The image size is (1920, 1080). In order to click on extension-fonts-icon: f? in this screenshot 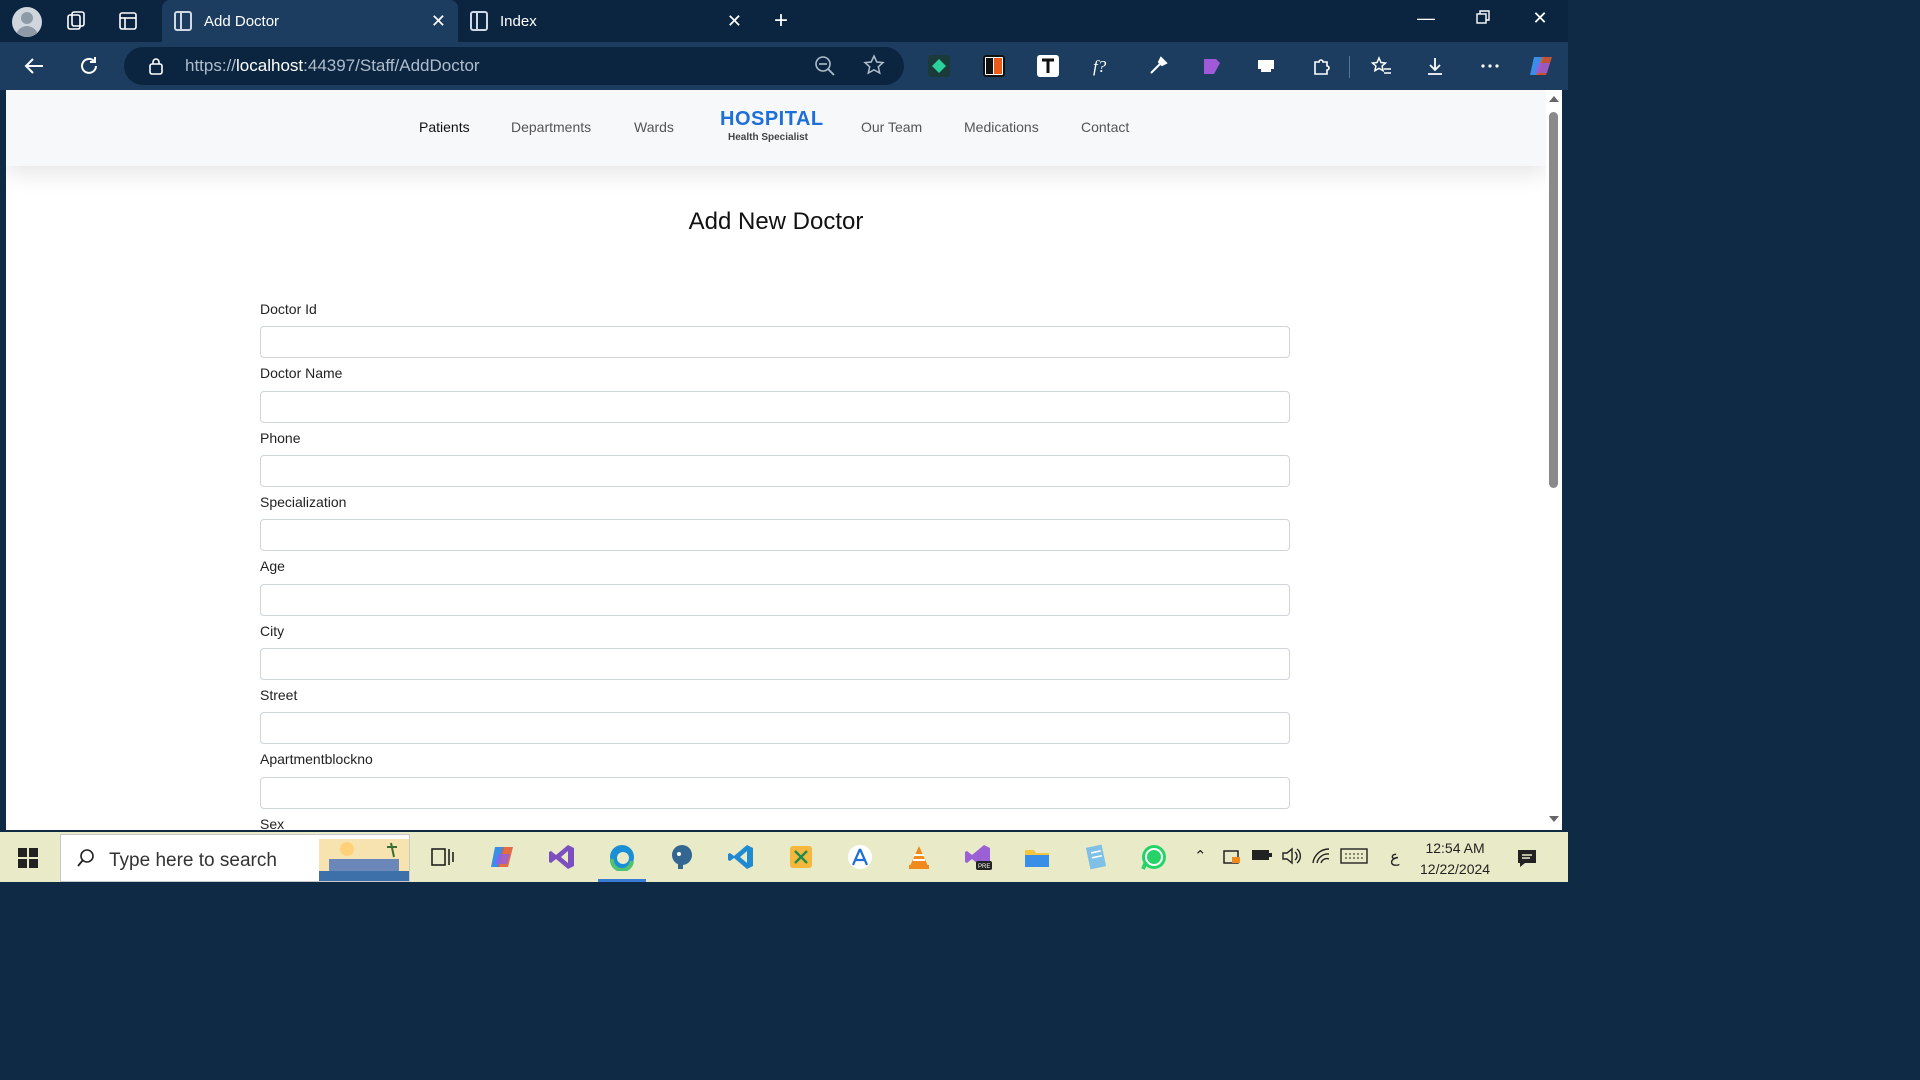, I will do `click(1103, 66)`.